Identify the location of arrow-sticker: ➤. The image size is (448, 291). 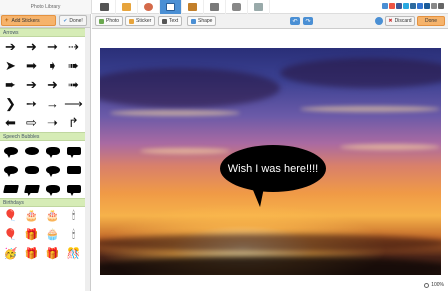
(10, 65).